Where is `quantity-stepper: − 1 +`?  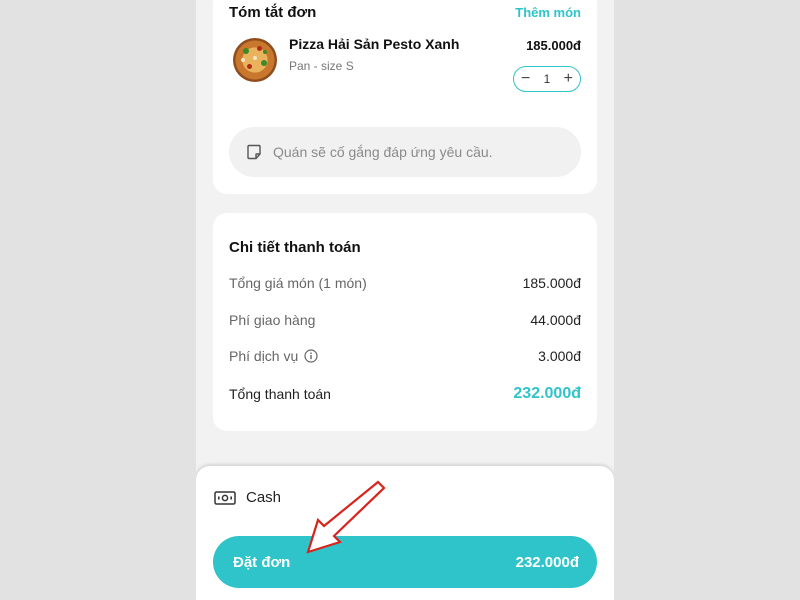
quantity-stepper: − 1 + is located at coordinates (547, 79).